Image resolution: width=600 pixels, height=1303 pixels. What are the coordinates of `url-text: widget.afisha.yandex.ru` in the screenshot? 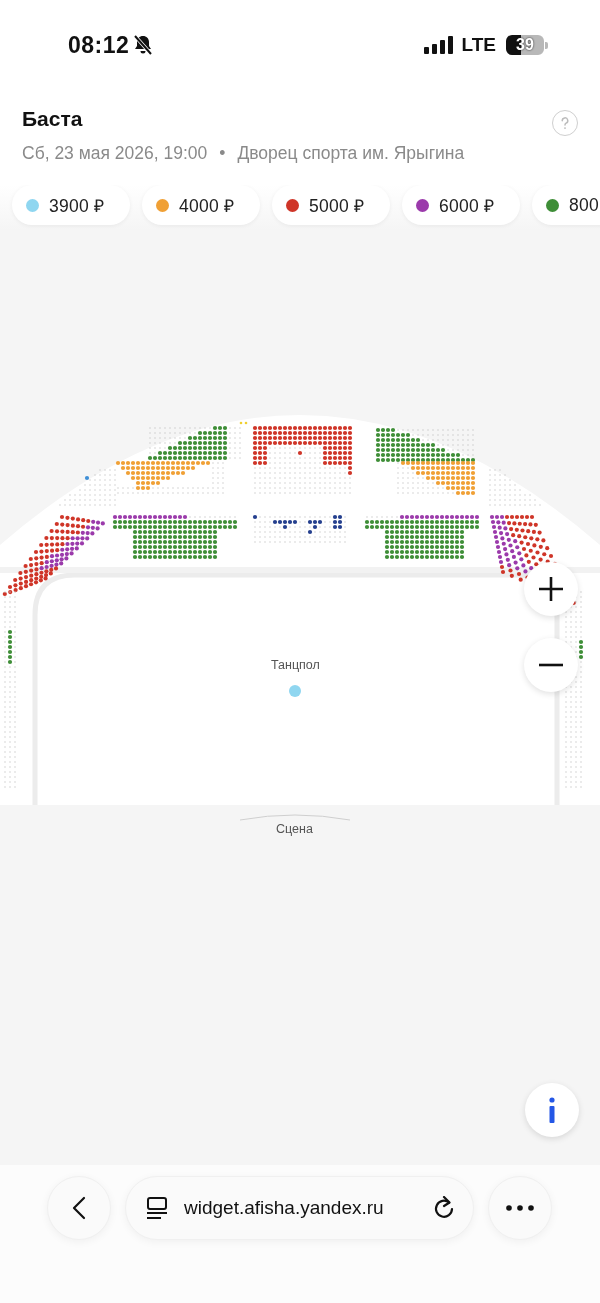 It's located at (284, 1208).